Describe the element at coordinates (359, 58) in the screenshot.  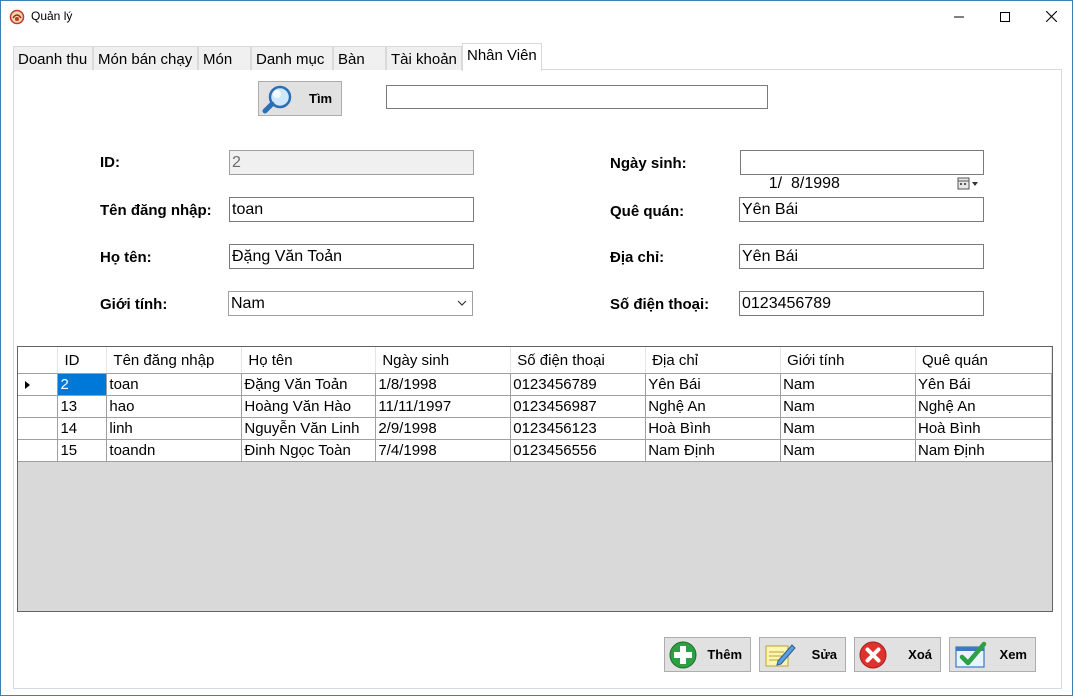
I see `tab-ban: Bàn` at that location.